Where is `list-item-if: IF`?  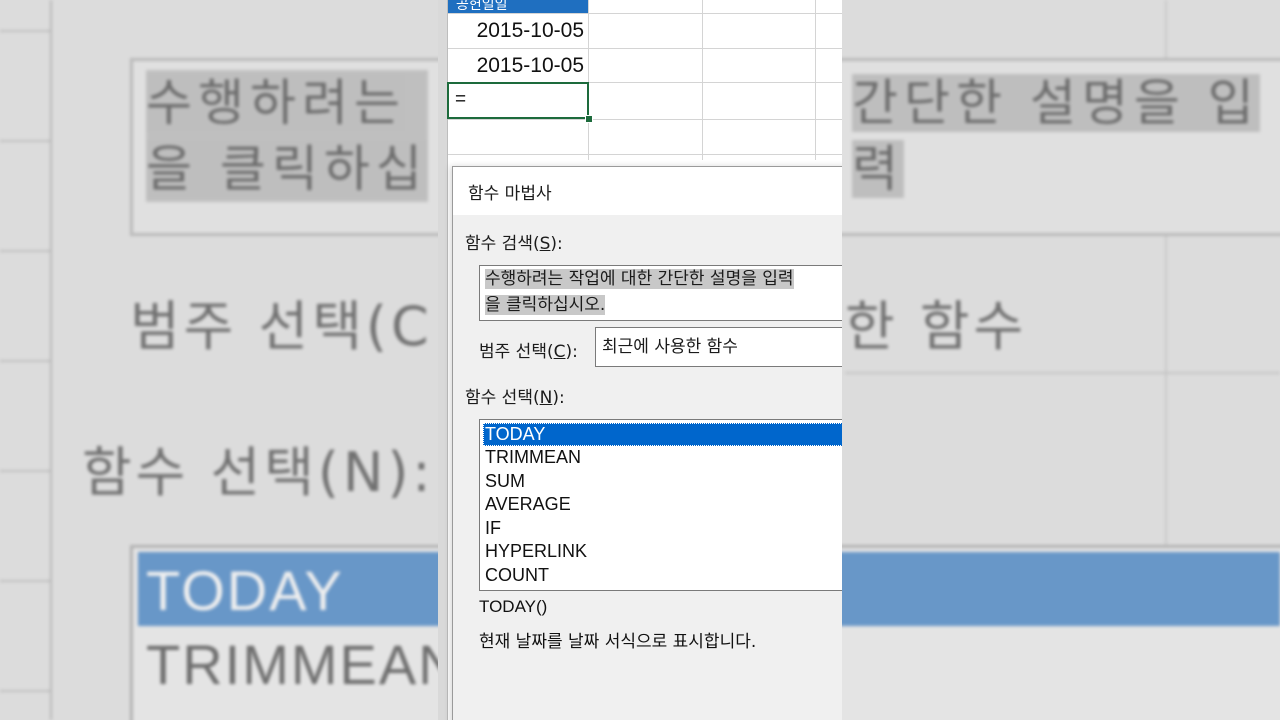 list-item-if: IF is located at coordinates (662, 528).